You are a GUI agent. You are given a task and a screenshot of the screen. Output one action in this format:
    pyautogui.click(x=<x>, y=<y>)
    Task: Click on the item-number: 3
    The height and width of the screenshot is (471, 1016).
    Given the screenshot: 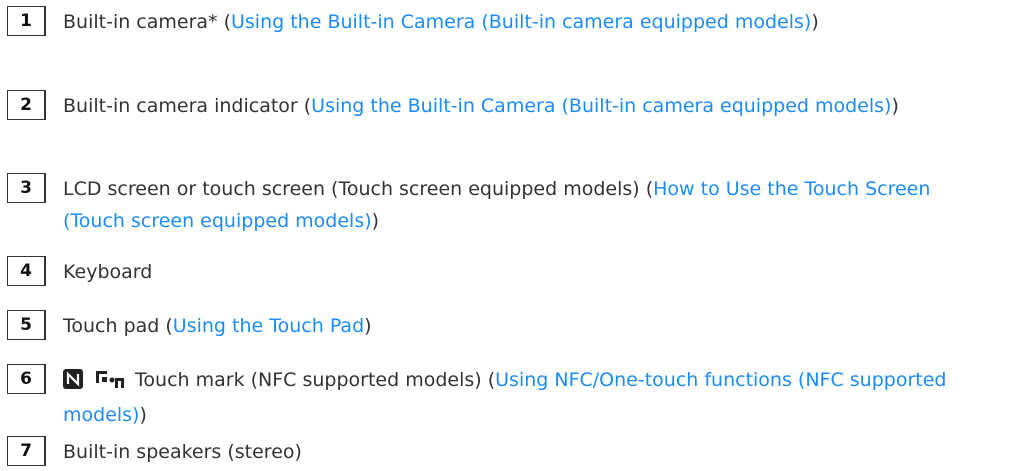 What is the action you would take?
    pyautogui.click(x=26, y=188)
    